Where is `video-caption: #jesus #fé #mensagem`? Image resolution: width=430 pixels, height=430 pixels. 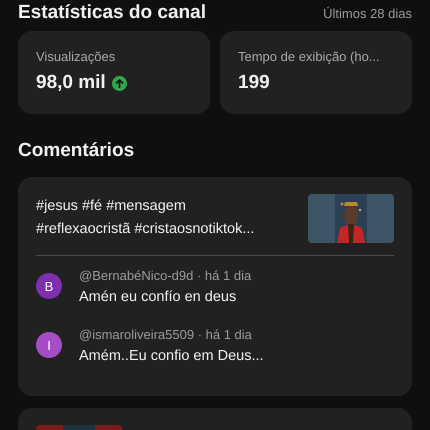
video-caption: #jesus #fé #mensagem is located at coordinates (111, 206).